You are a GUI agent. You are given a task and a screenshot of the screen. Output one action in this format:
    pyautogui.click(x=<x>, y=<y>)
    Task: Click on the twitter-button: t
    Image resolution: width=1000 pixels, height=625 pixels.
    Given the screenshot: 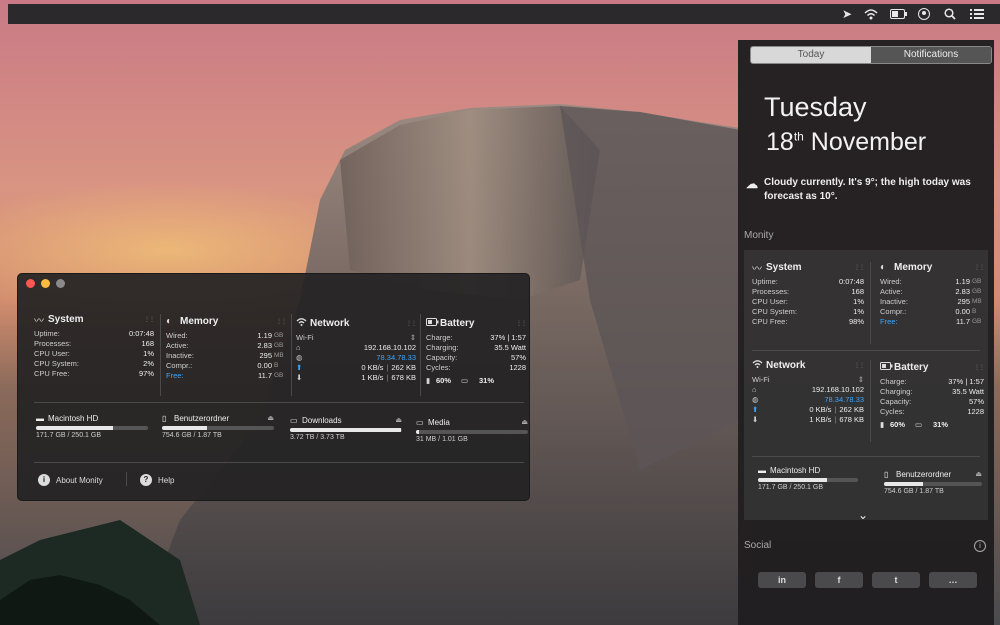 What is the action you would take?
    pyautogui.click(x=896, y=580)
    